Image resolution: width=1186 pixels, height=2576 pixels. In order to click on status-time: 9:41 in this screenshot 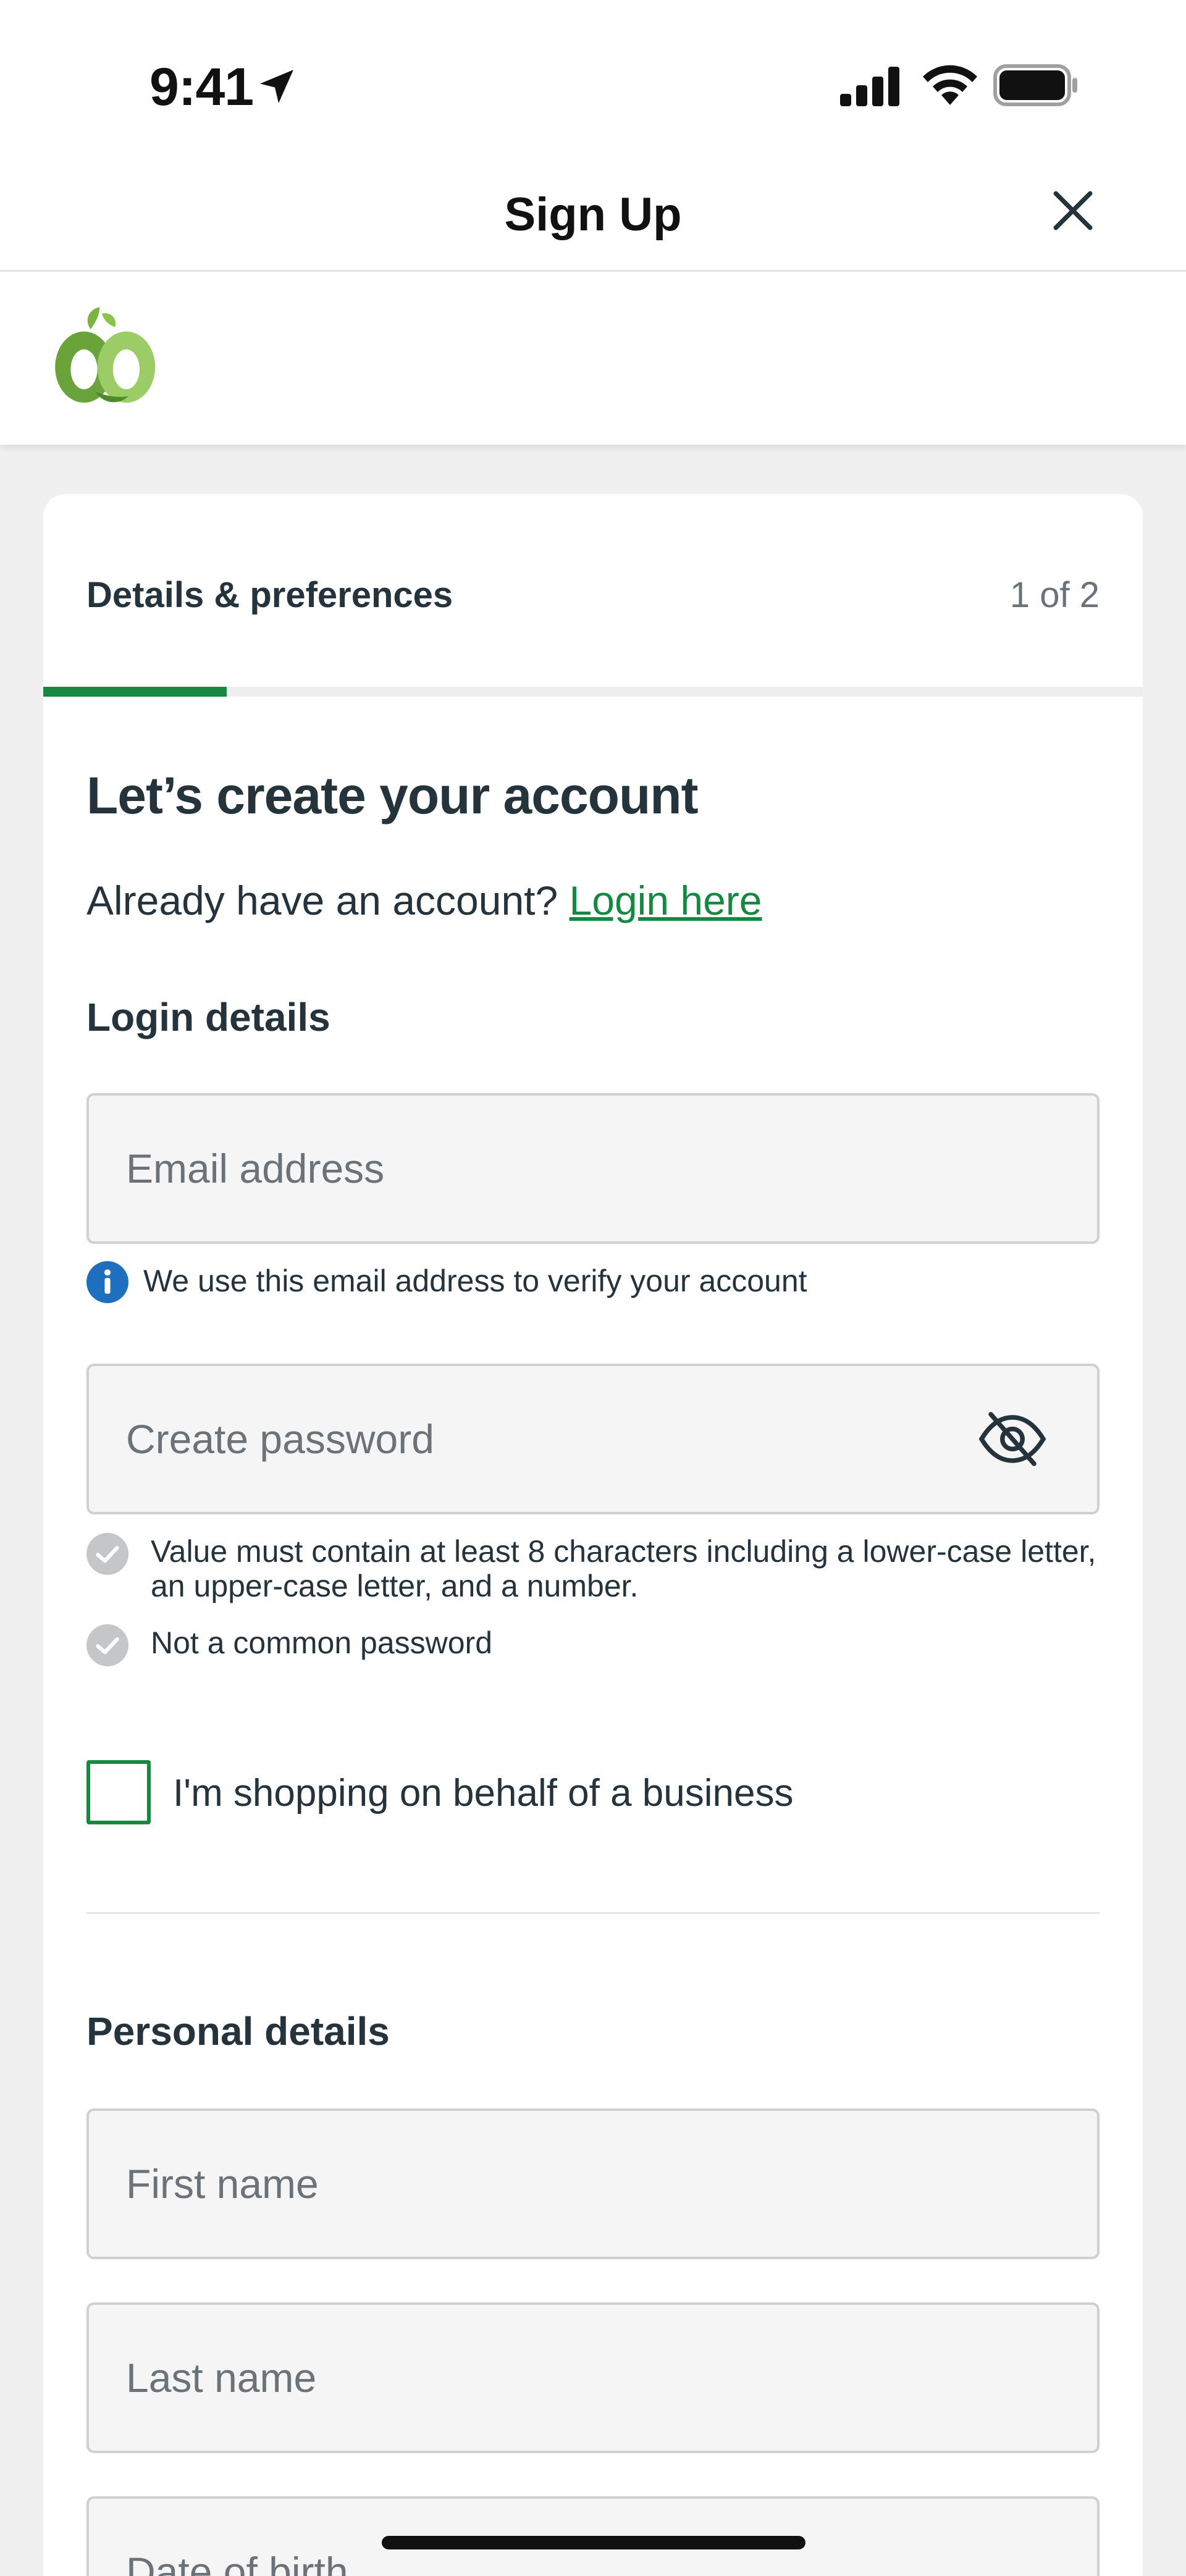, I will do `click(201, 87)`.